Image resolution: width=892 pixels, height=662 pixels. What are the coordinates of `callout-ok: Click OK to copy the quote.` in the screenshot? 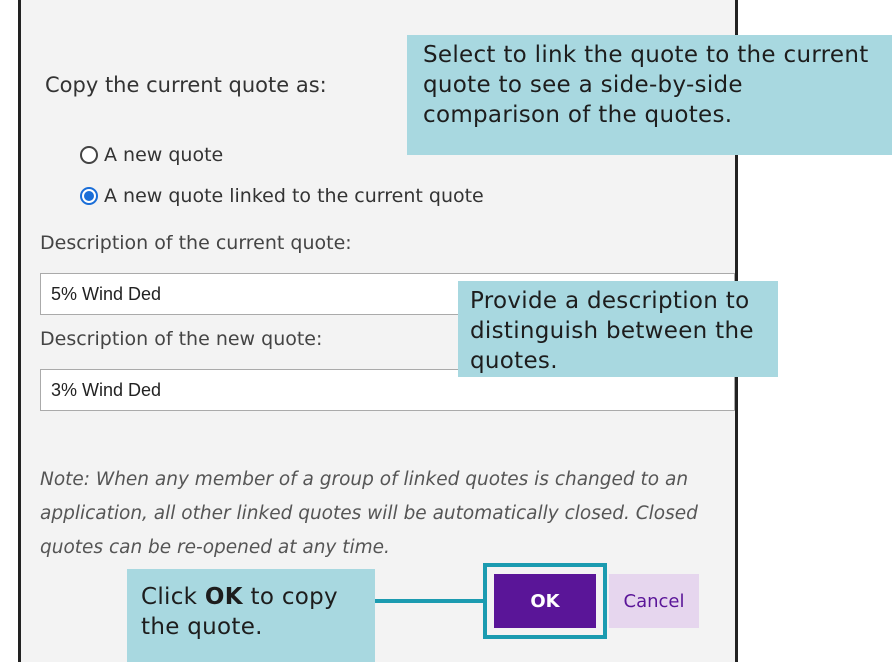 It's located at (251, 615).